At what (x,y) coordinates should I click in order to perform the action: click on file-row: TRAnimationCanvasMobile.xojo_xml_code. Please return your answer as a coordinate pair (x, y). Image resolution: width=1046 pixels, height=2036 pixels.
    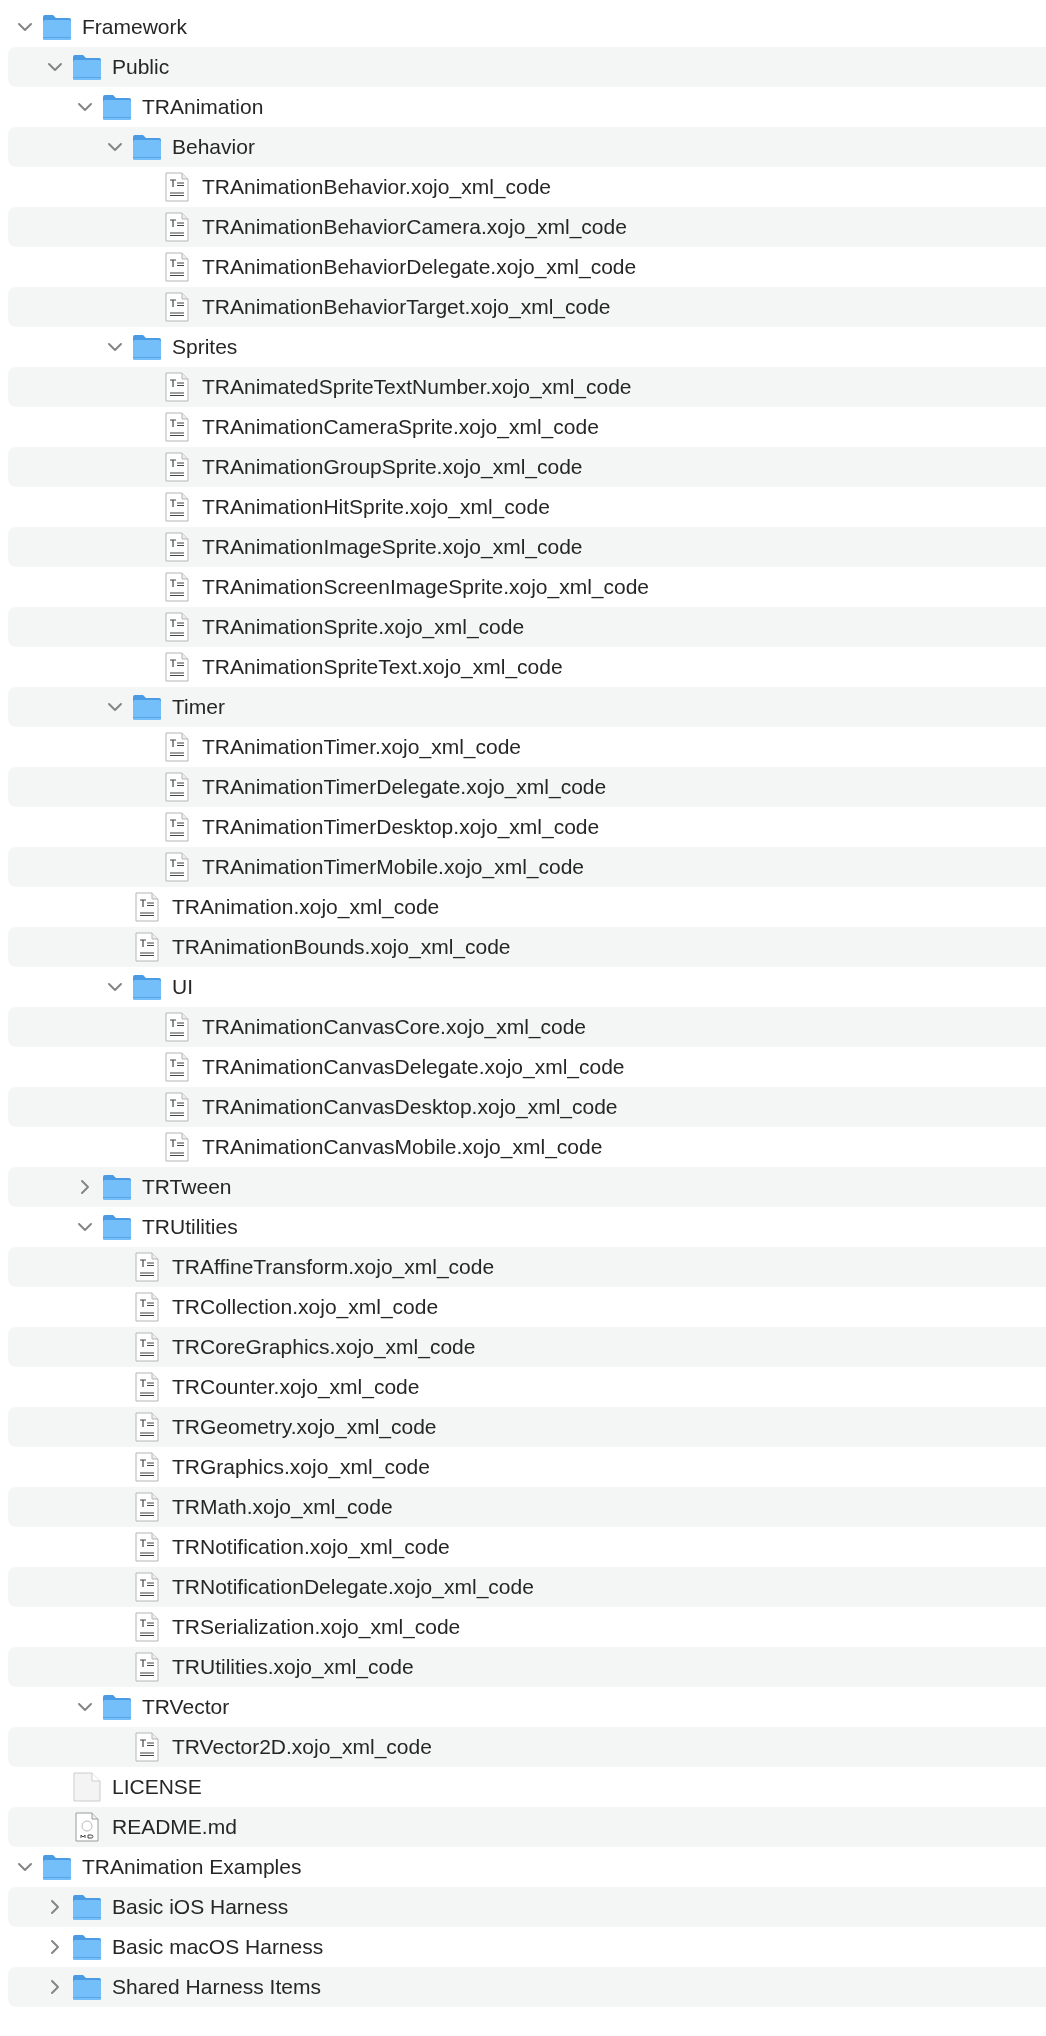
    Looking at the image, I should click on (527, 1147).